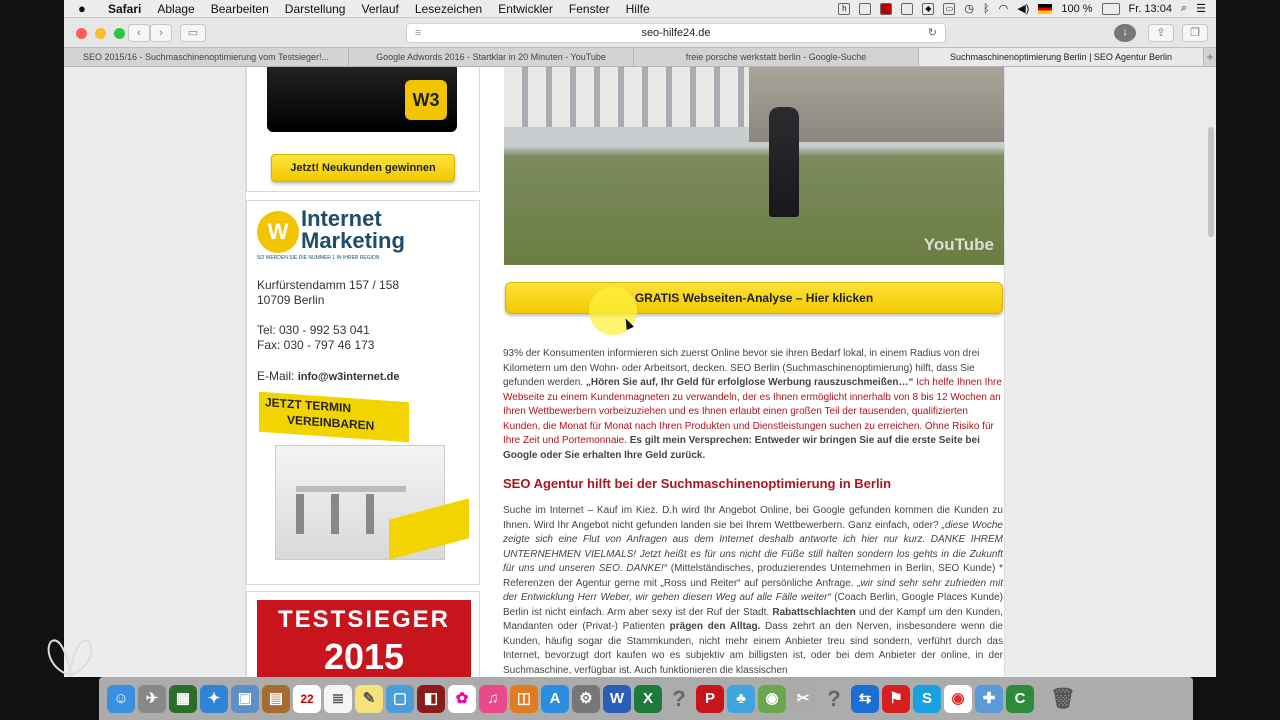  Describe the element at coordinates (193, 33) in the screenshot. I see `sidebar-toggle-button: ▭` at that location.